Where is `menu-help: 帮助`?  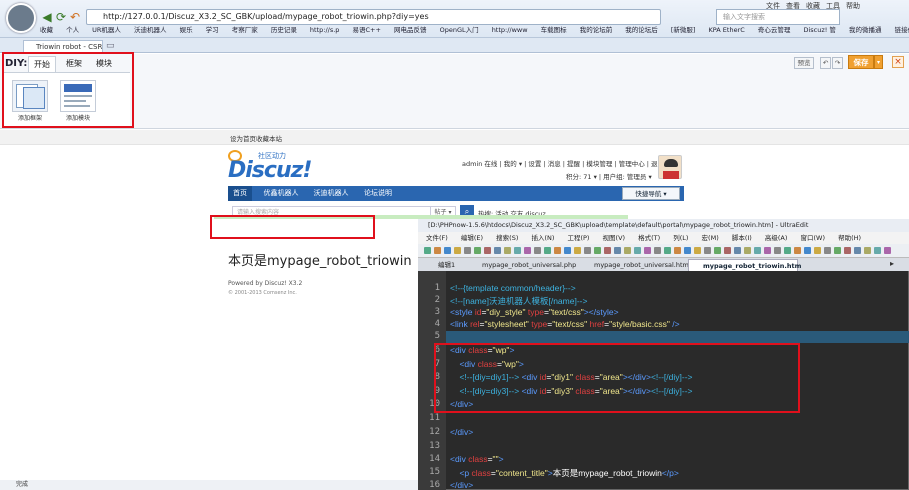 menu-help: 帮助 is located at coordinates (853, 6).